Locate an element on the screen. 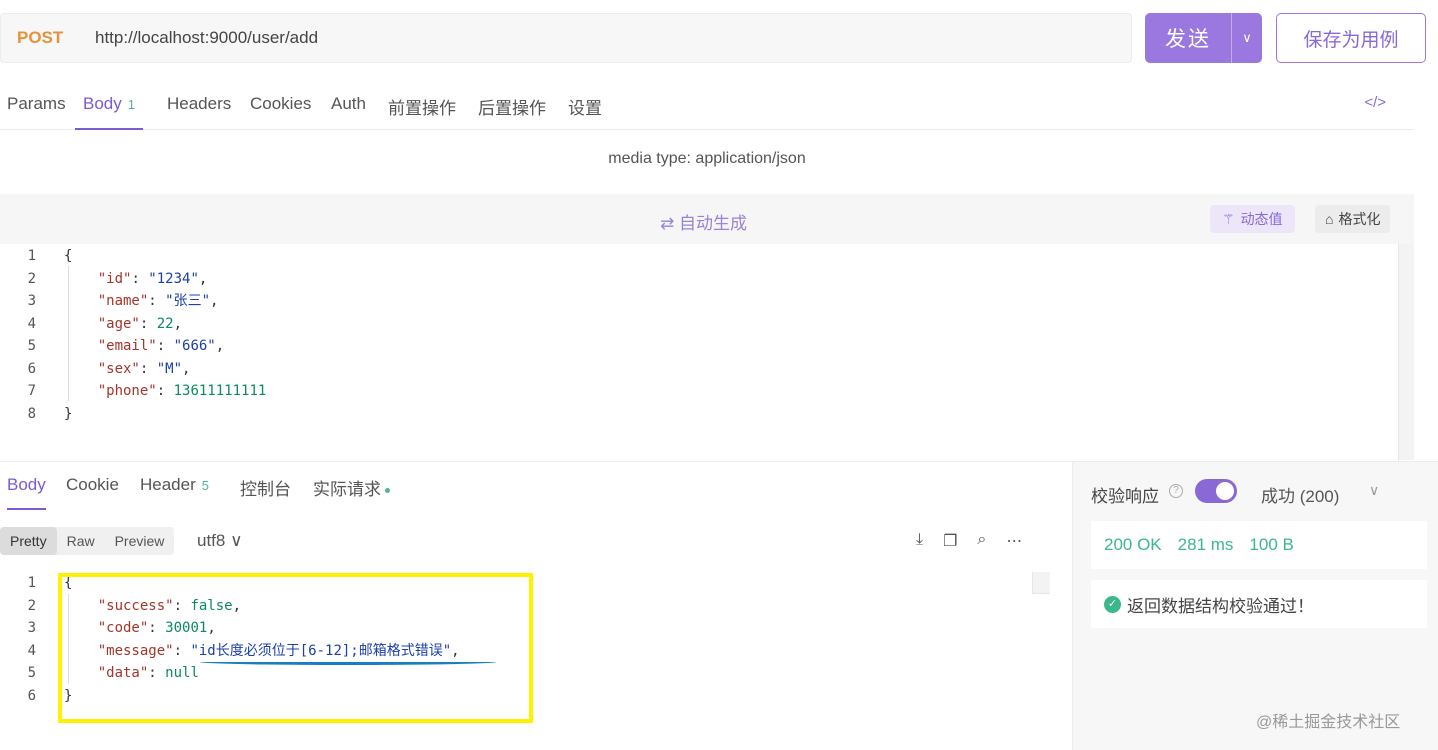 The height and width of the screenshot is (750, 1438). resp-tab-header-count: 5 is located at coordinates (205, 485).